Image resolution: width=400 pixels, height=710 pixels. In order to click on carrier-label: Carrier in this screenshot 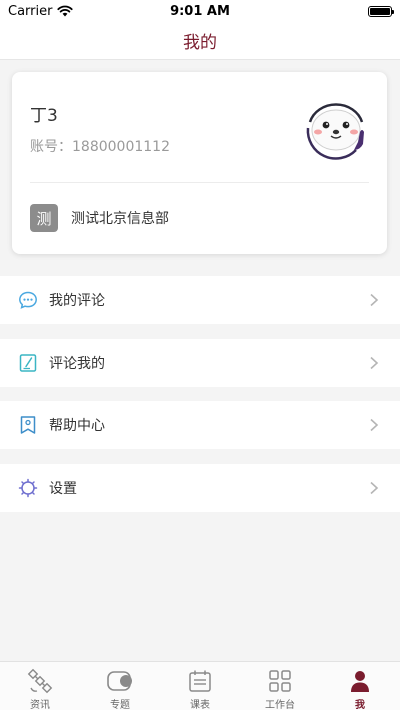, I will do `click(30, 11)`.